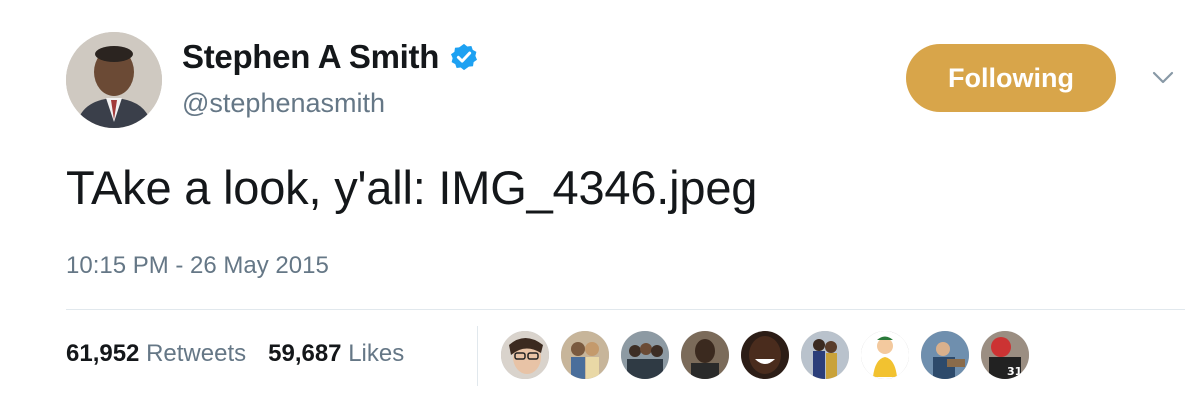 The image size is (1197, 398). Describe the element at coordinates (114, 80) in the screenshot. I see `author-avatar` at that location.